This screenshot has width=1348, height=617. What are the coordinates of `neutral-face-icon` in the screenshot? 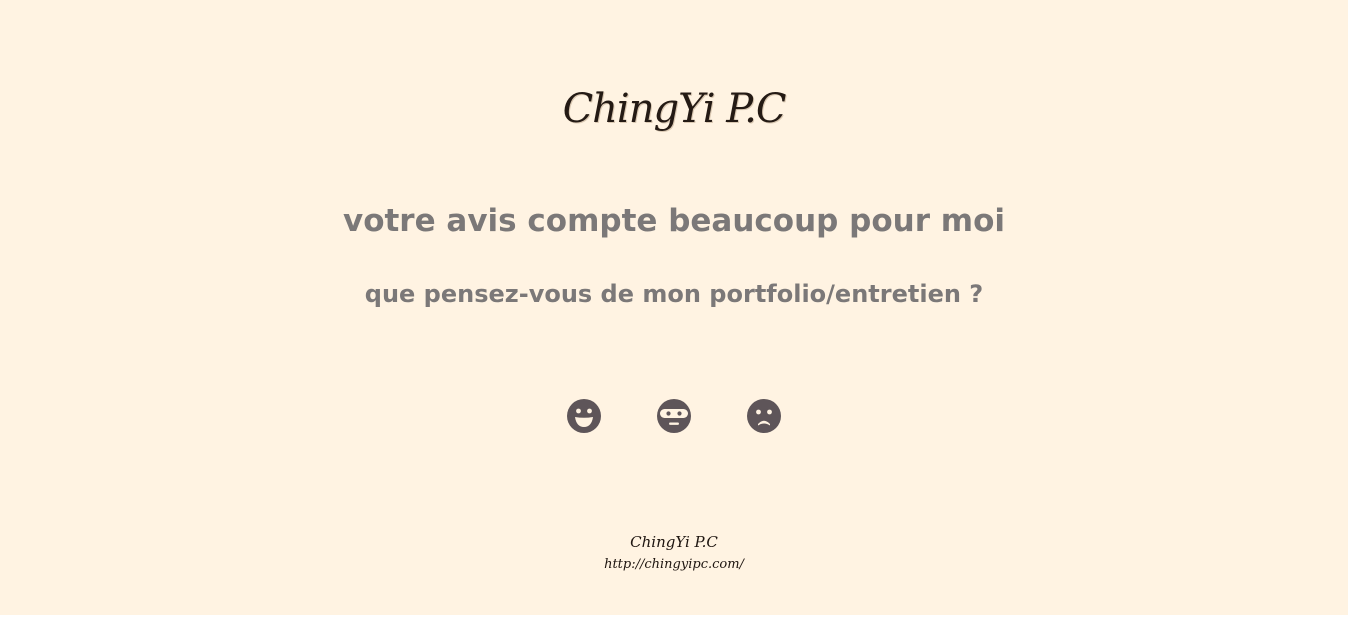 It's located at (674, 416).